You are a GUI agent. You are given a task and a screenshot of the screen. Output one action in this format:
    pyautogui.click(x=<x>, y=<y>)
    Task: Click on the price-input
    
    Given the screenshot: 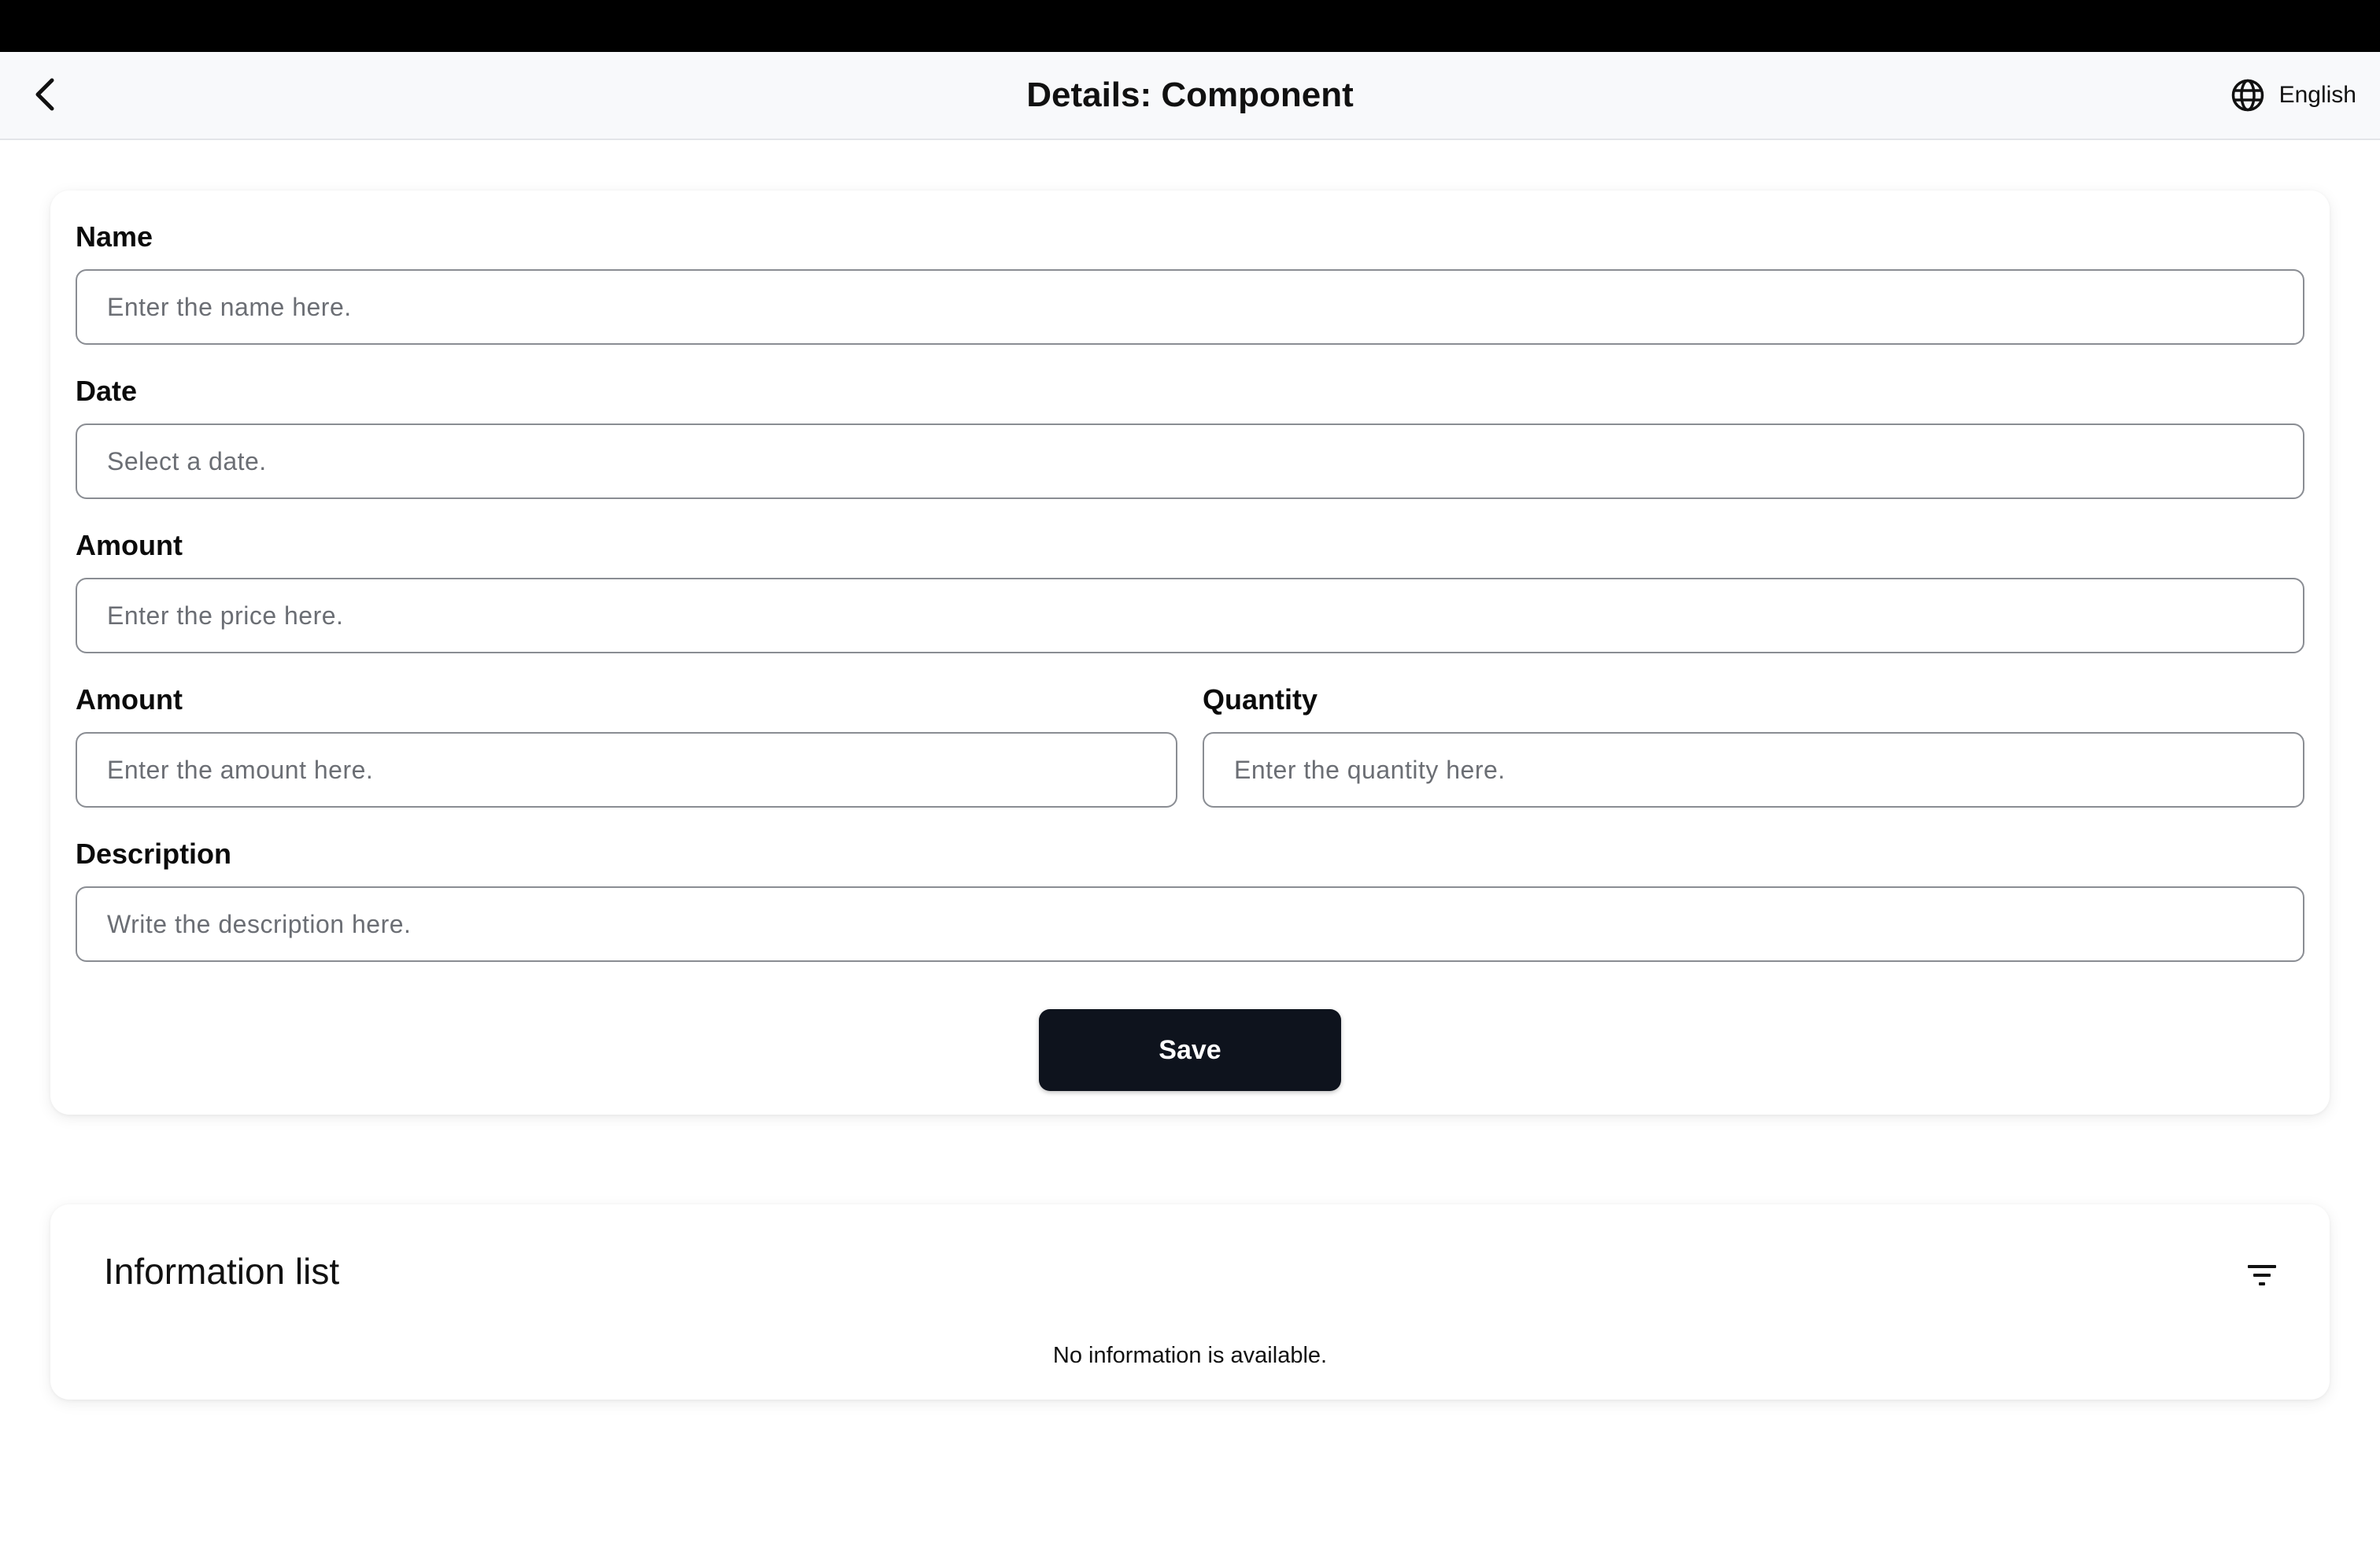 What is the action you would take?
    pyautogui.click(x=1190, y=615)
    